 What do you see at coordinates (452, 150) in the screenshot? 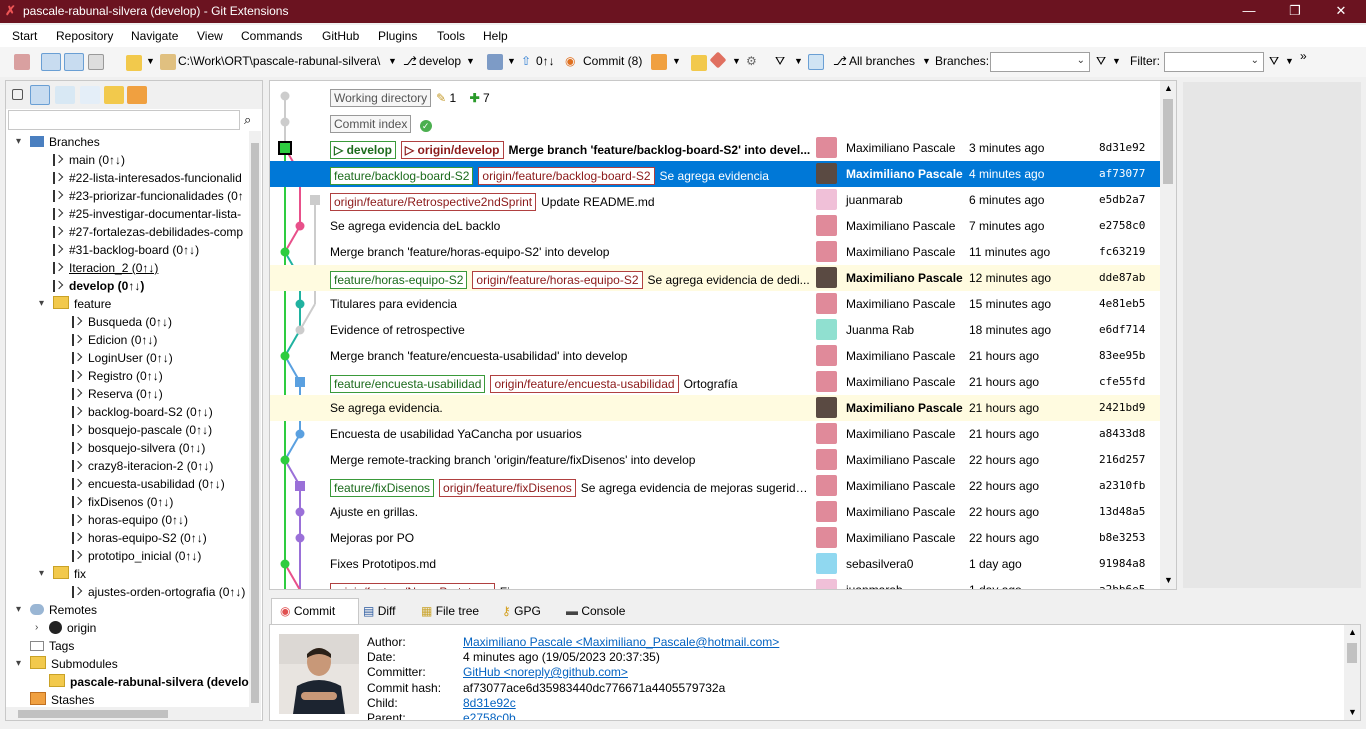
I see `remote-branch-label: ▷ origin/develop` at bounding box center [452, 150].